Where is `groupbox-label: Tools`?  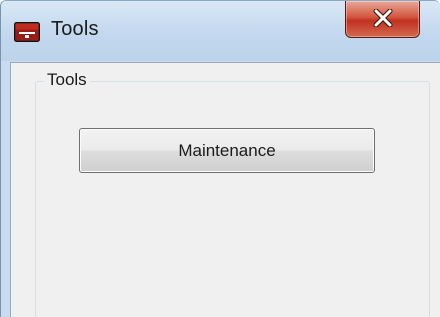
groupbox-label: Tools is located at coordinates (67, 80).